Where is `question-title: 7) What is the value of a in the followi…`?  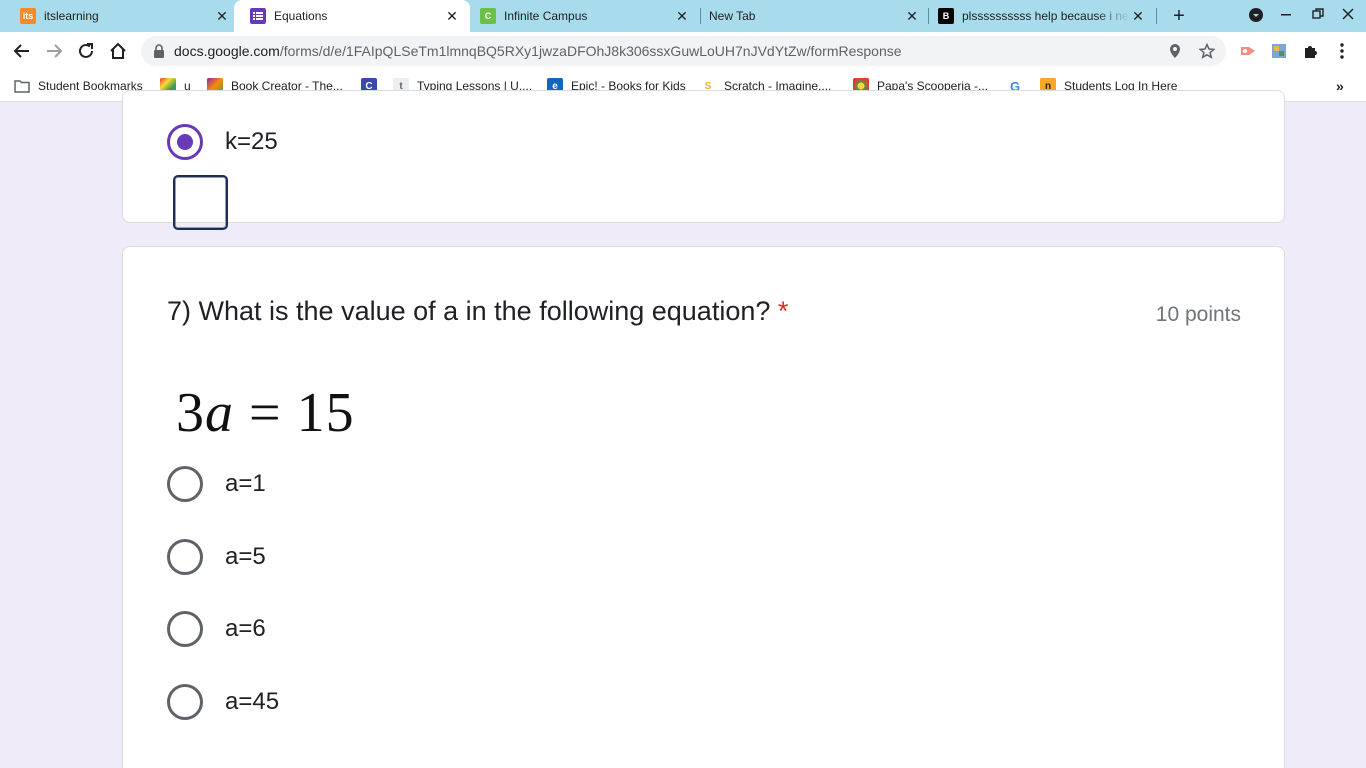
question-title: 7) What is the value of a in the followi… is located at coordinates (477, 311).